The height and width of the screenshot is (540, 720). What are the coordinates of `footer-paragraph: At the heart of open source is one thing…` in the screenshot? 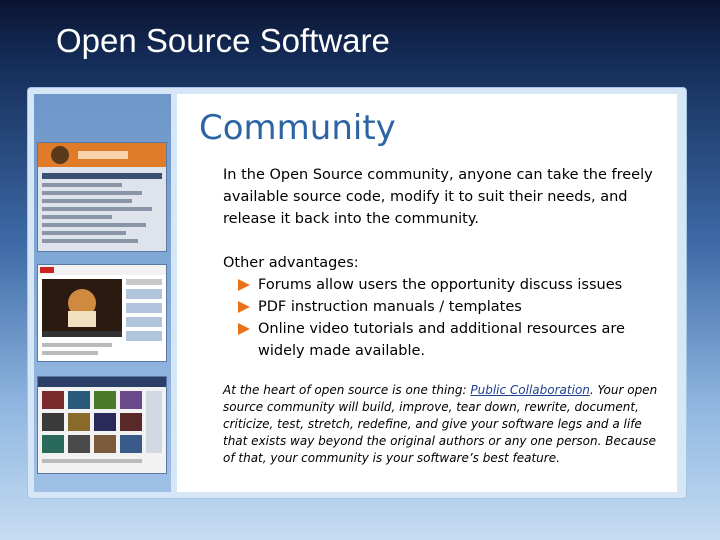 It's located at (443, 424).